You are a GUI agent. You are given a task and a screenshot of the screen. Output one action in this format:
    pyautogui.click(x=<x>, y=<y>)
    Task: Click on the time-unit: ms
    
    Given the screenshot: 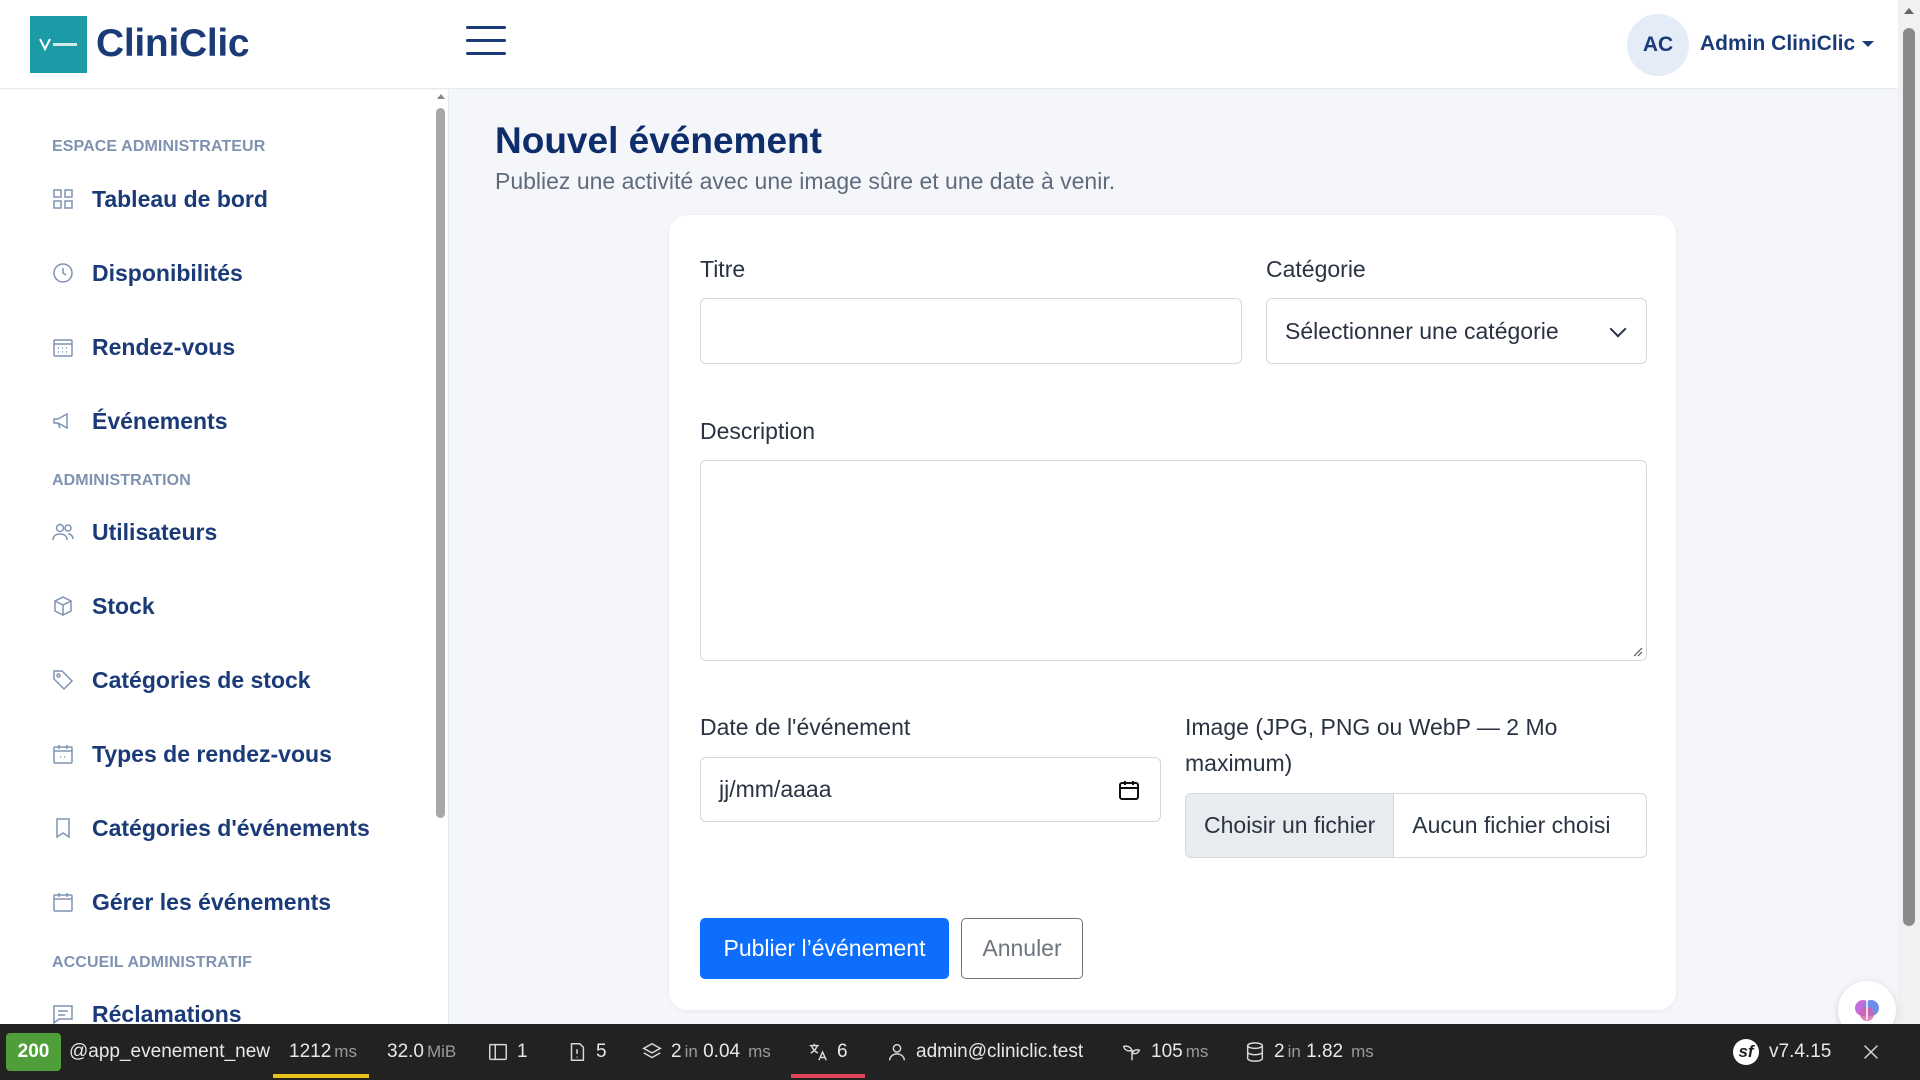 What is the action you would take?
    pyautogui.click(x=345, y=1051)
    